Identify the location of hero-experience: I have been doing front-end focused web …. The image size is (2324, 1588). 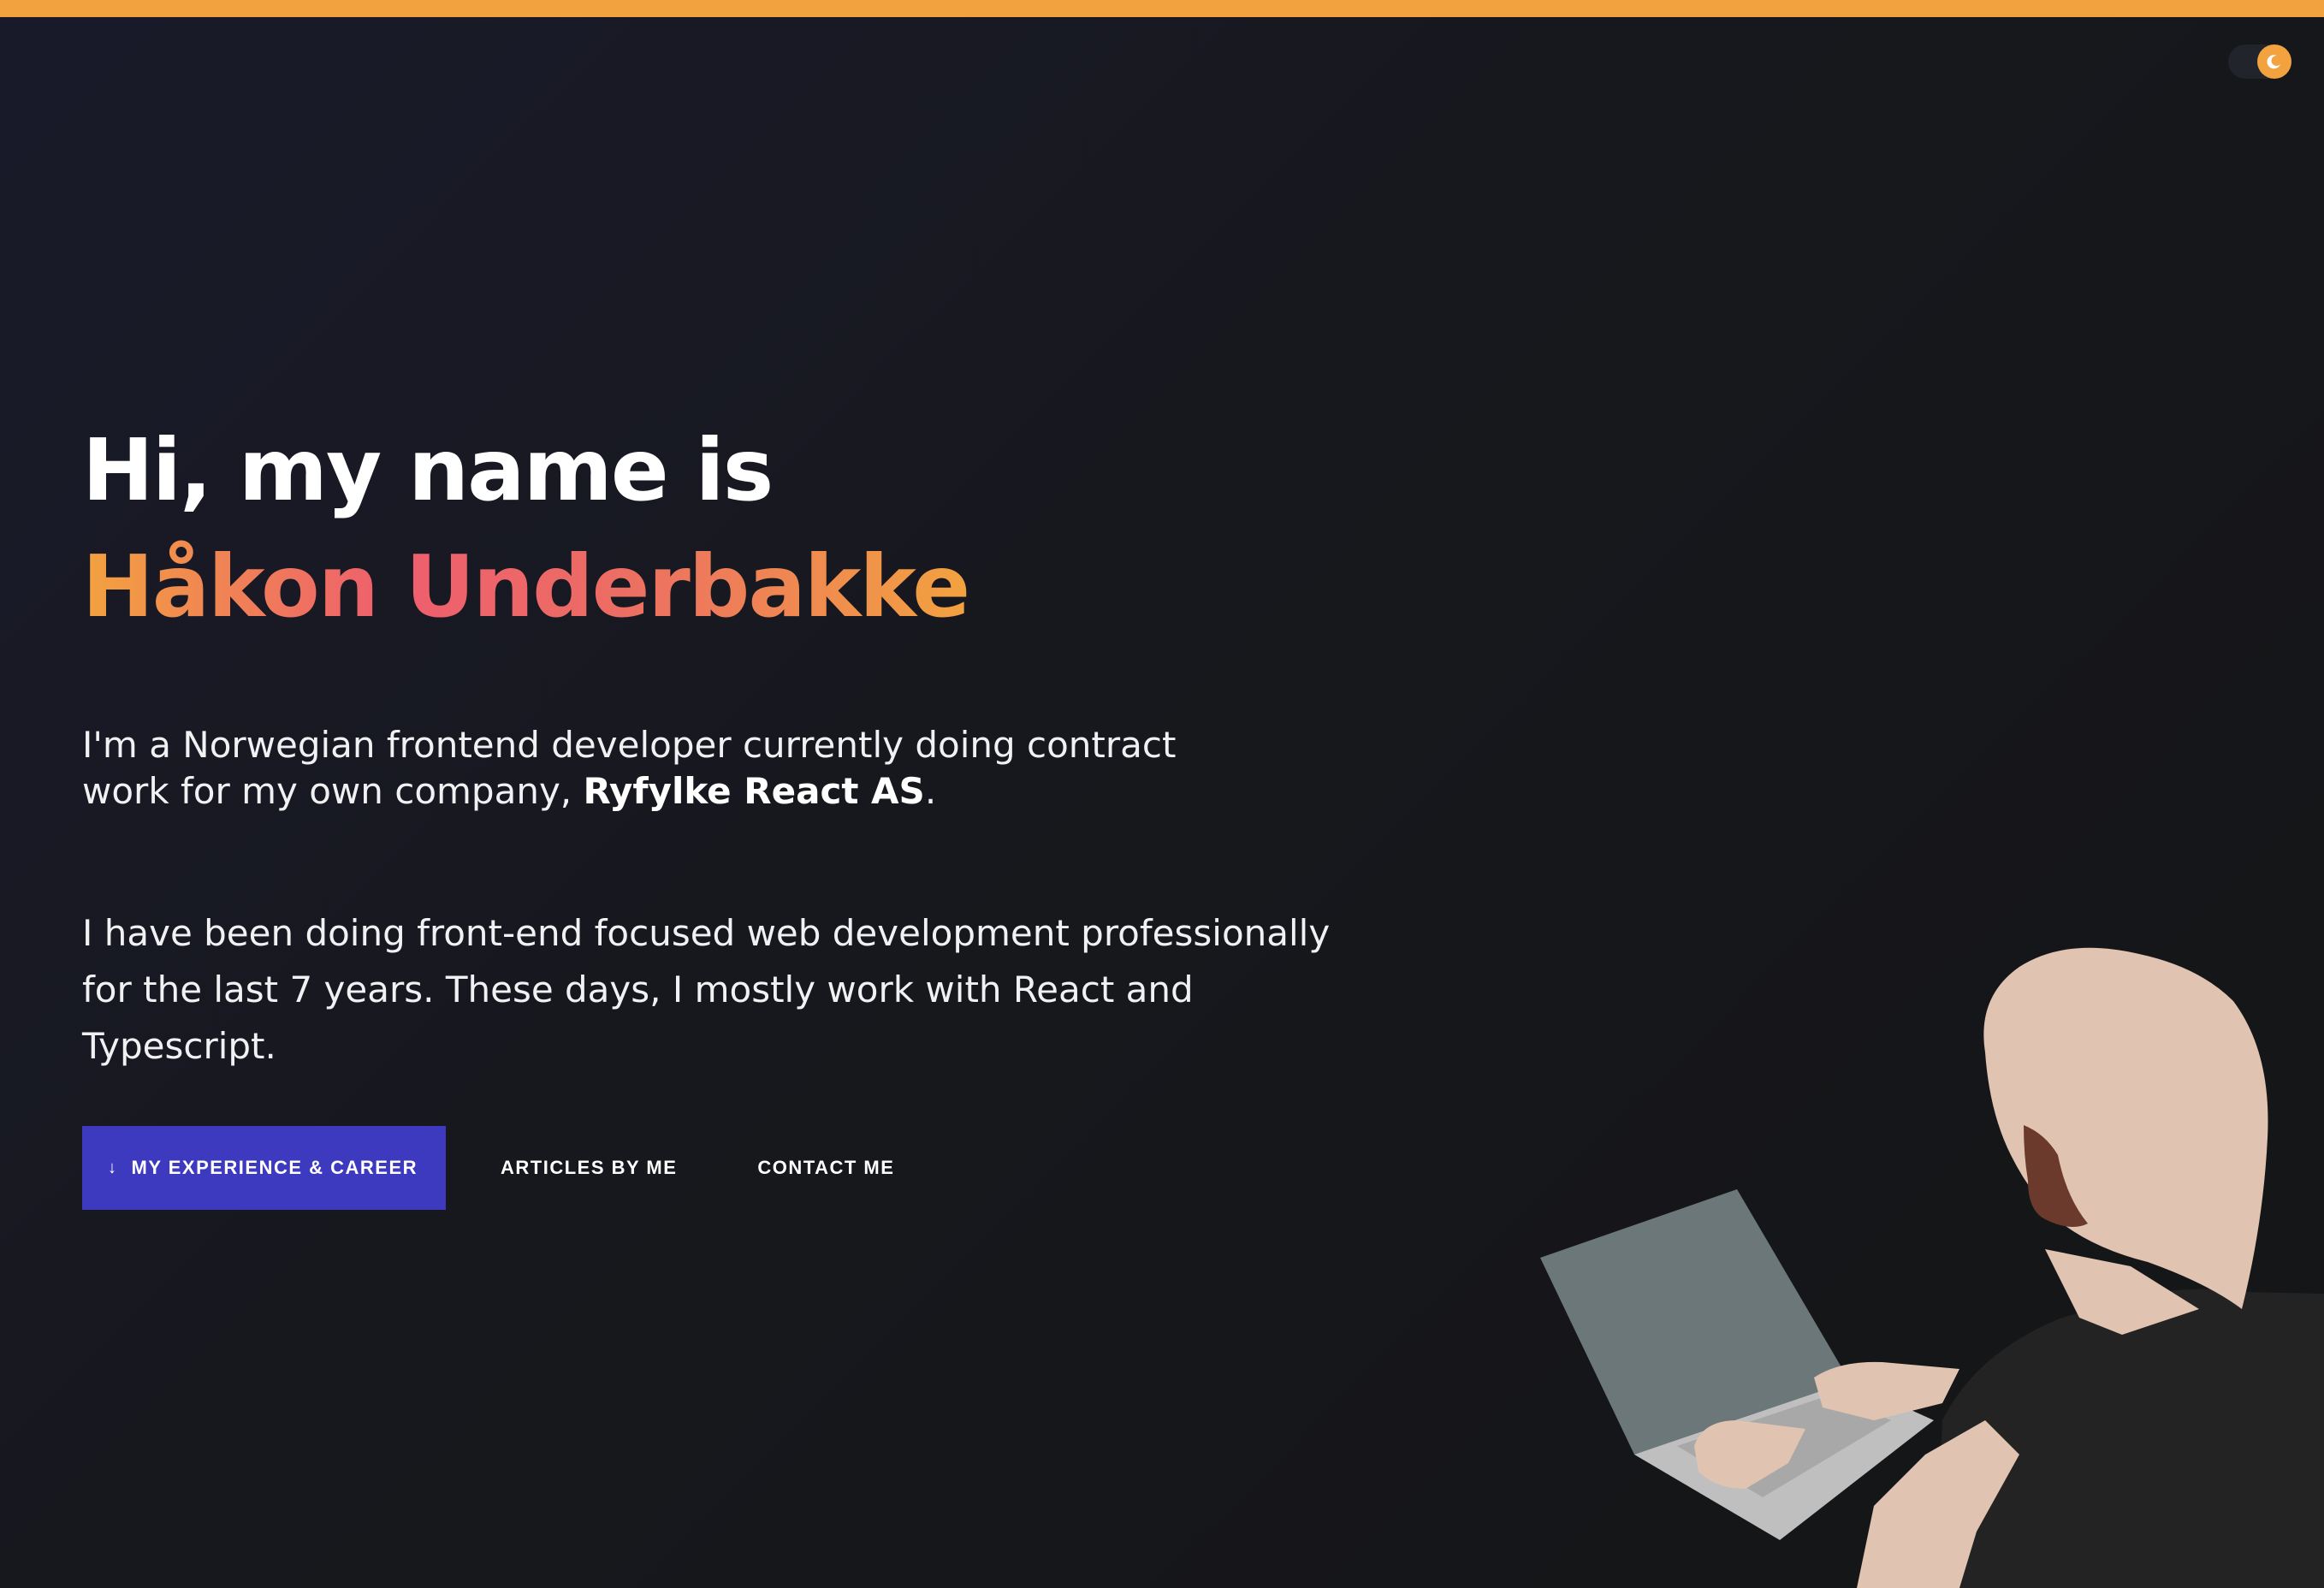
(706, 989).